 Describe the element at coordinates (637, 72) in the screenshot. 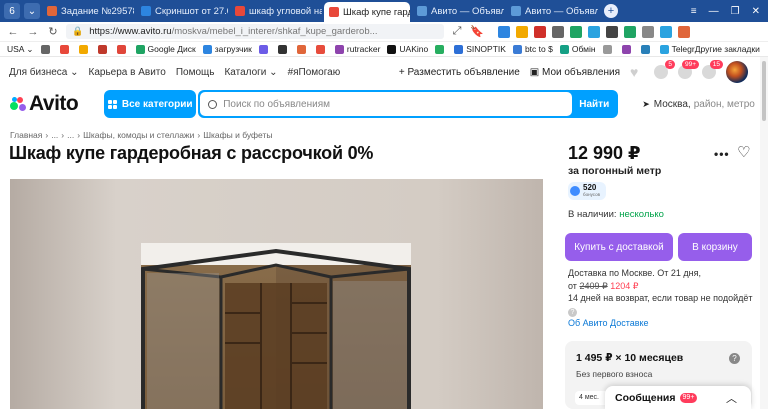

I see `favorites-heart-icon: ♥` at that location.